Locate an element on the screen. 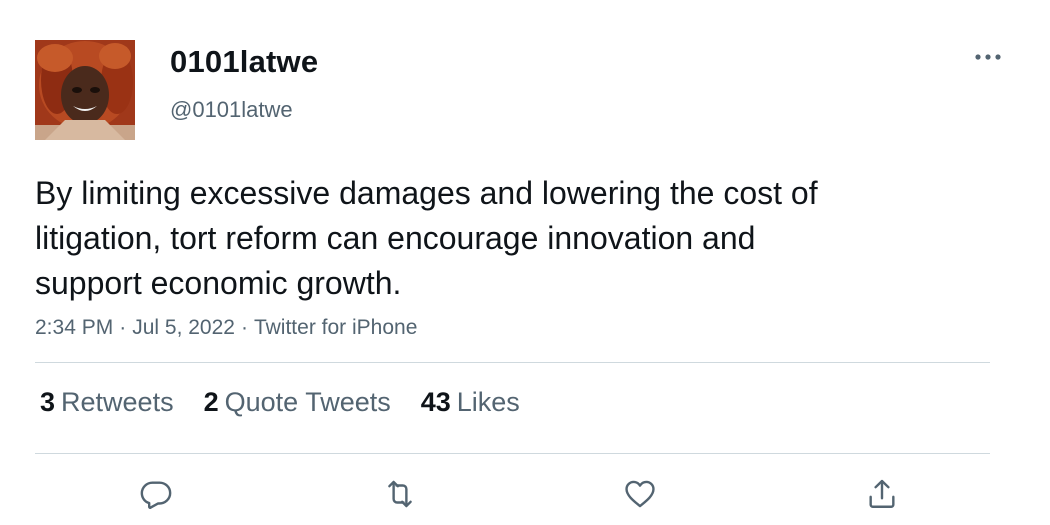 The height and width of the screenshot is (525, 1050). user-handle: @0101latwe is located at coordinates (231, 110).